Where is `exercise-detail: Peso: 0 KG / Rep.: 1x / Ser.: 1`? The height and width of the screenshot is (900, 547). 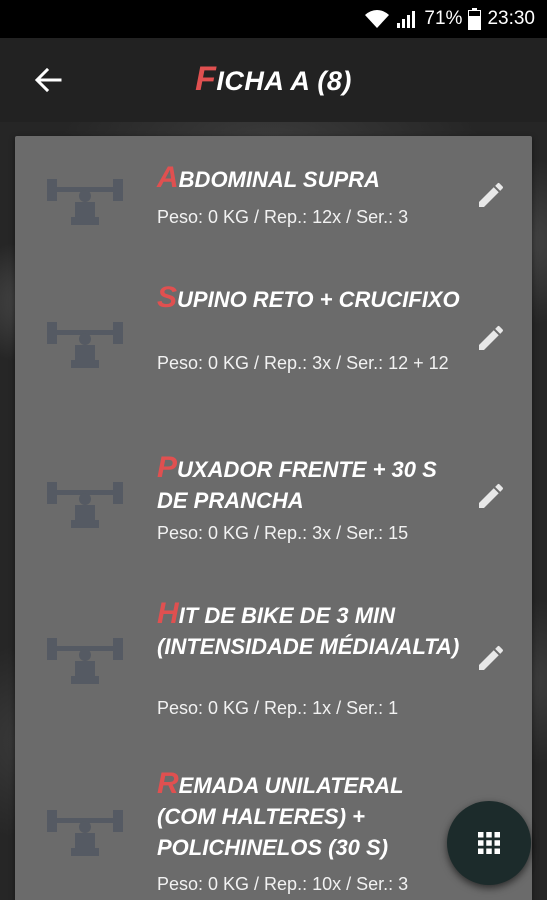
exercise-detail: Peso: 0 KG / Rep.: 1x / Ser.: 1 is located at coordinates (278, 708).